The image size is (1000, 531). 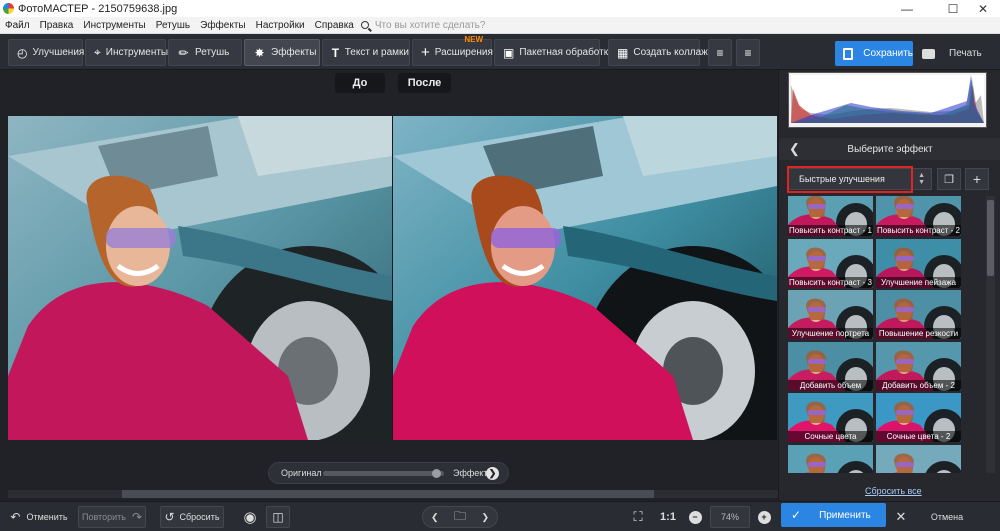 I want to click on cancel-icon: ✕, so click(x=901, y=517).